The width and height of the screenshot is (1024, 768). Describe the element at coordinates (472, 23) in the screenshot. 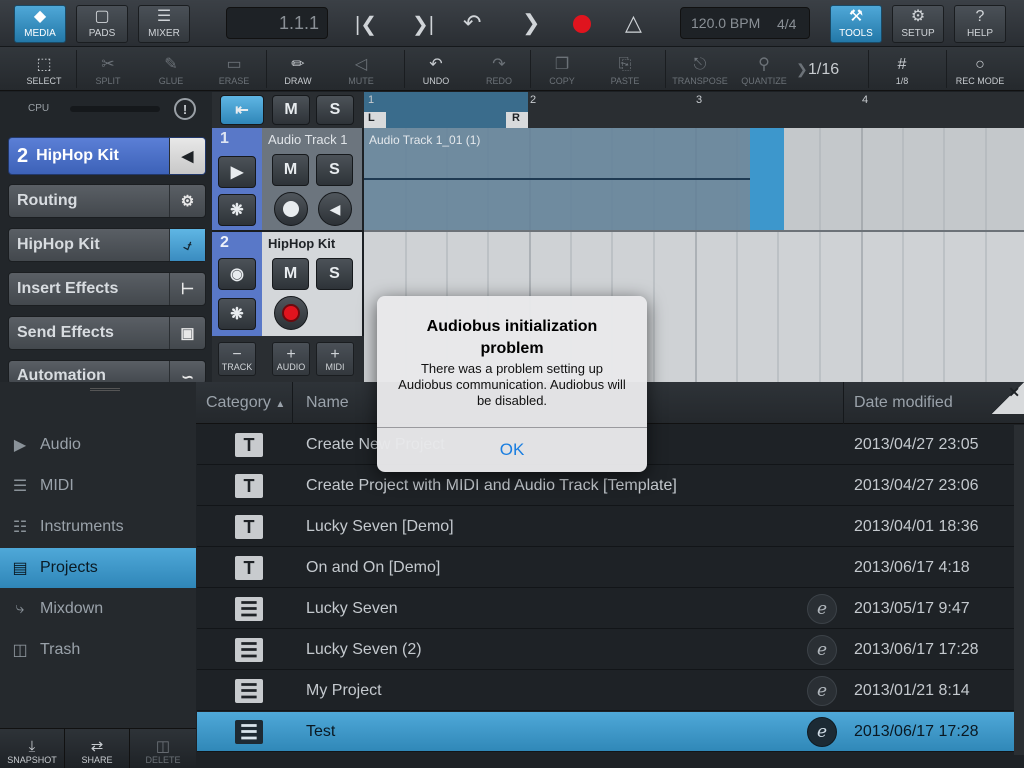

I see `loop-icon: ↶` at that location.